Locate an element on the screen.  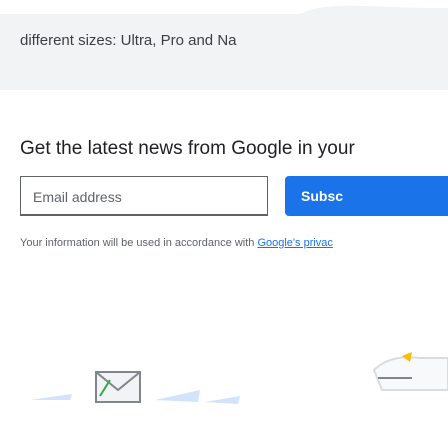
newsletter-title: Get the latest news from Google in your is located at coordinates (187, 148).